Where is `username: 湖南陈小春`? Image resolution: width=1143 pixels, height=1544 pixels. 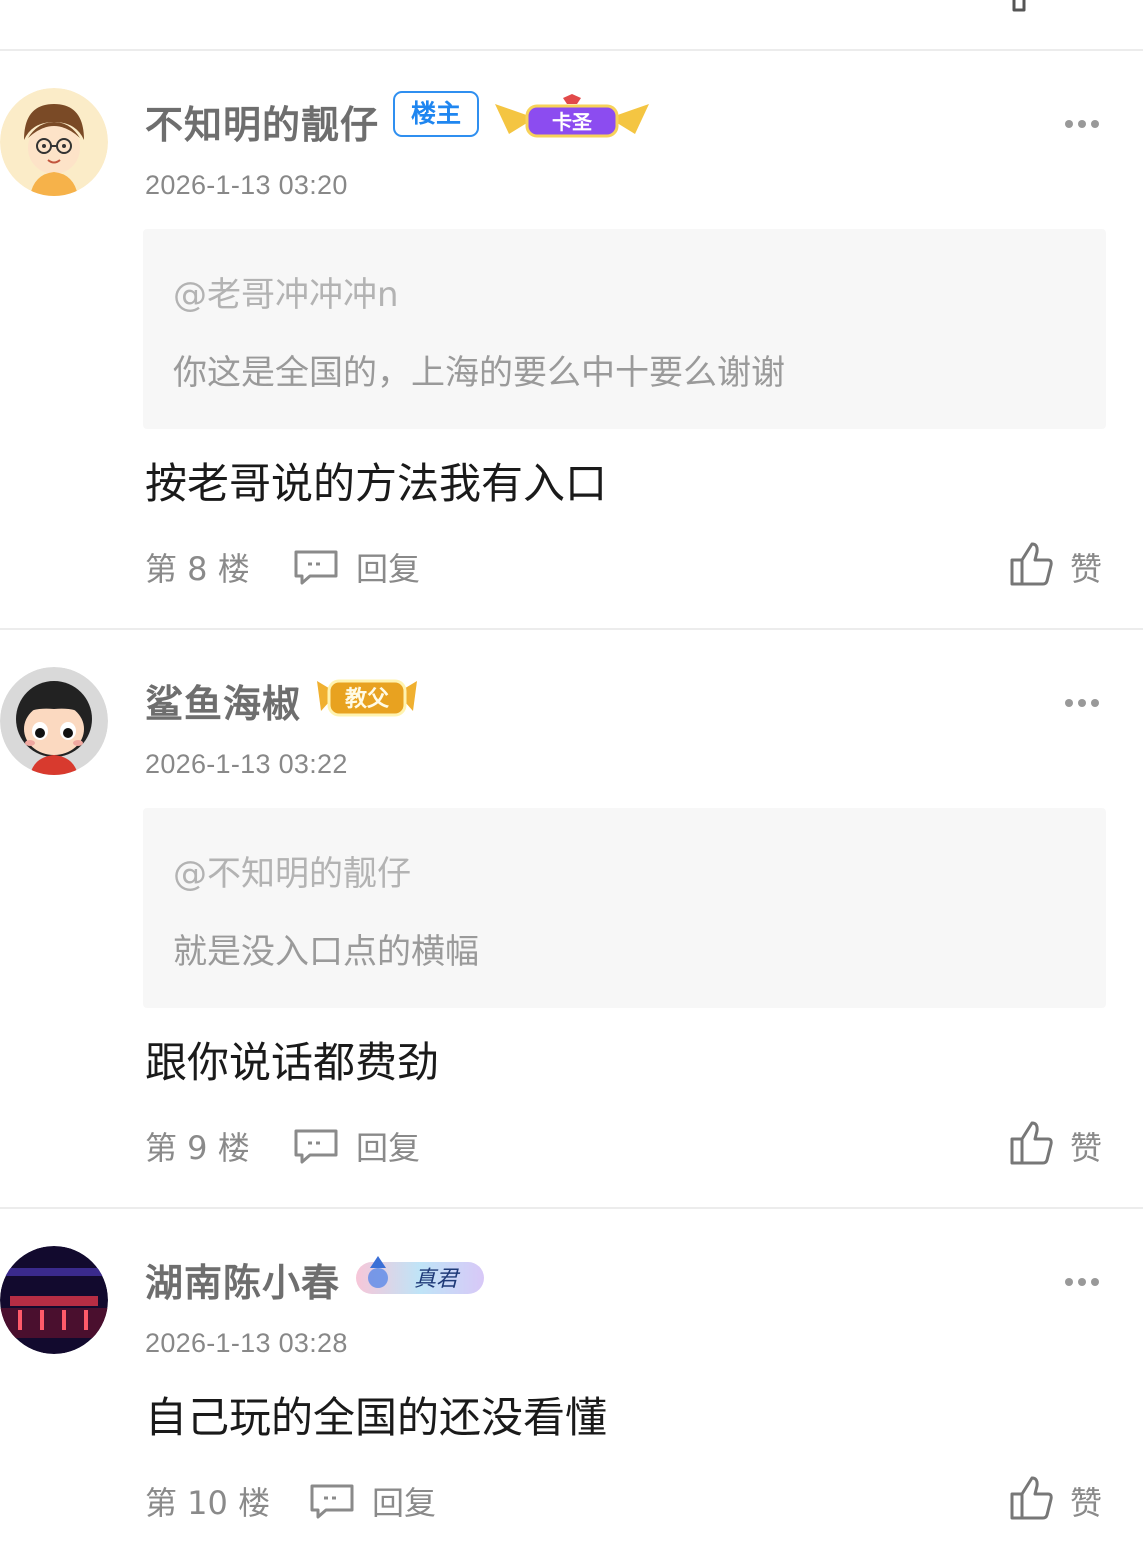
username: 湖南陈小春 is located at coordinates (242, 1279).